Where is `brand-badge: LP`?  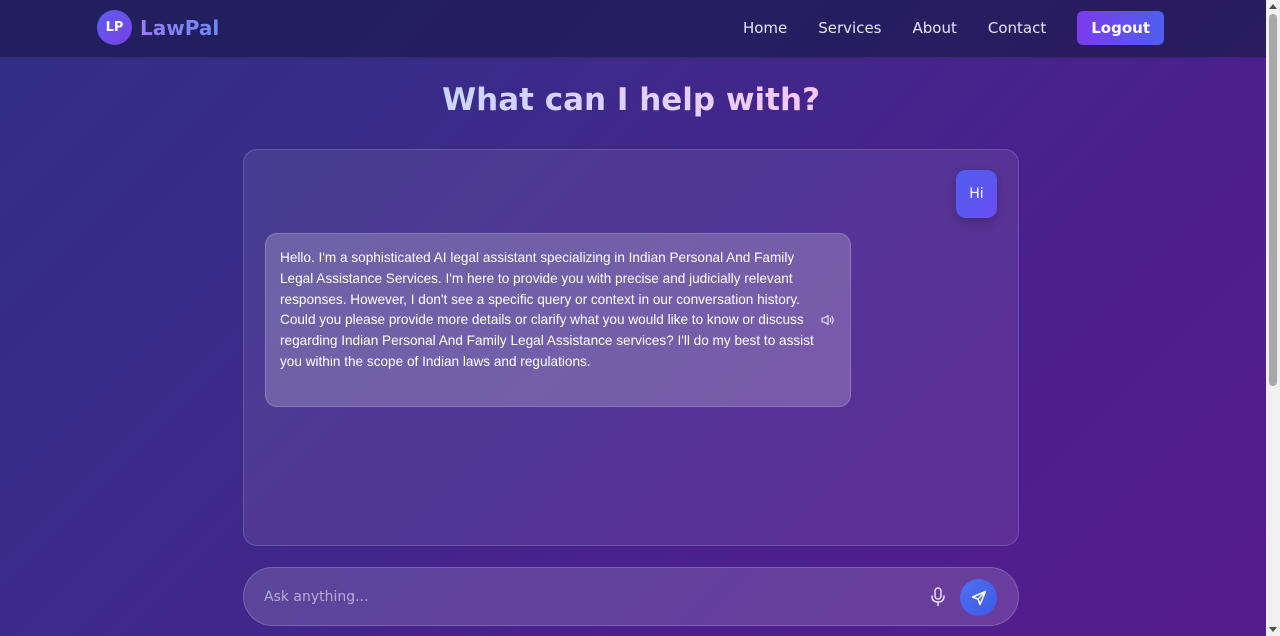 brand-badge: LP is located at coordinates (114, 27).